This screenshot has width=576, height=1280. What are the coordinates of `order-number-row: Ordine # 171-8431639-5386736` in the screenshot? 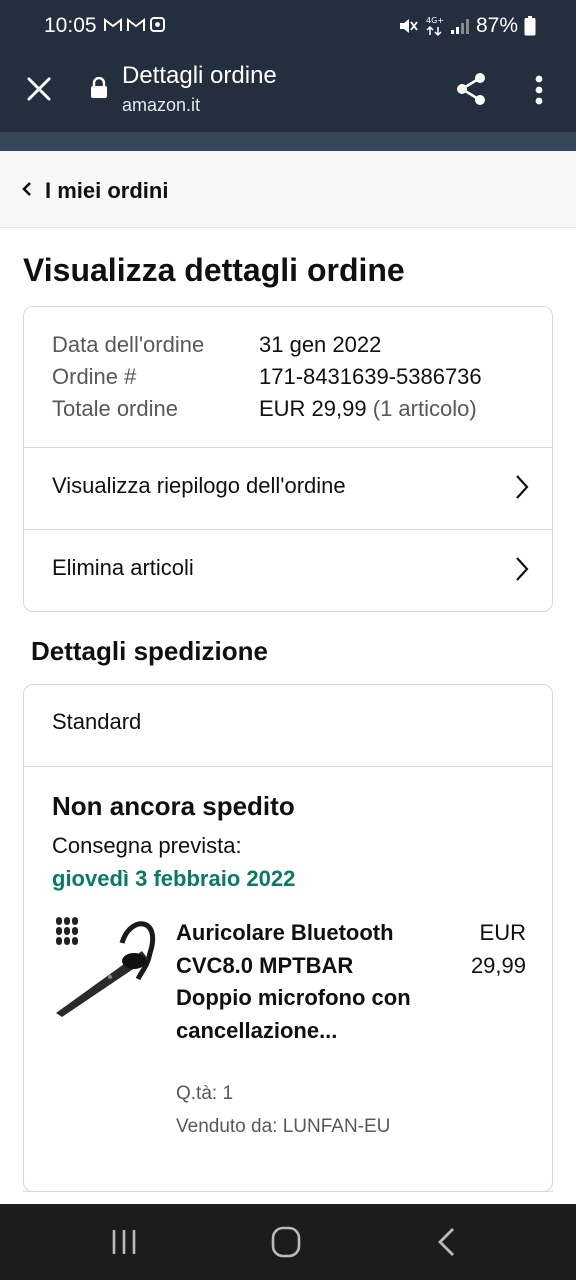 It's located at (267, 379).